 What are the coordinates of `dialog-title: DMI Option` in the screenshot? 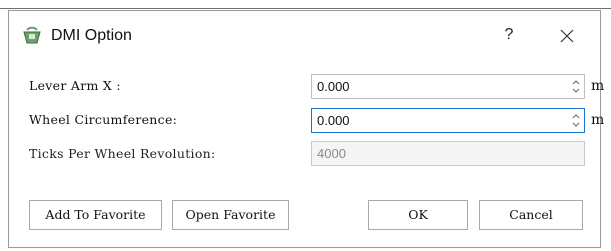 It's located at (91, 35).